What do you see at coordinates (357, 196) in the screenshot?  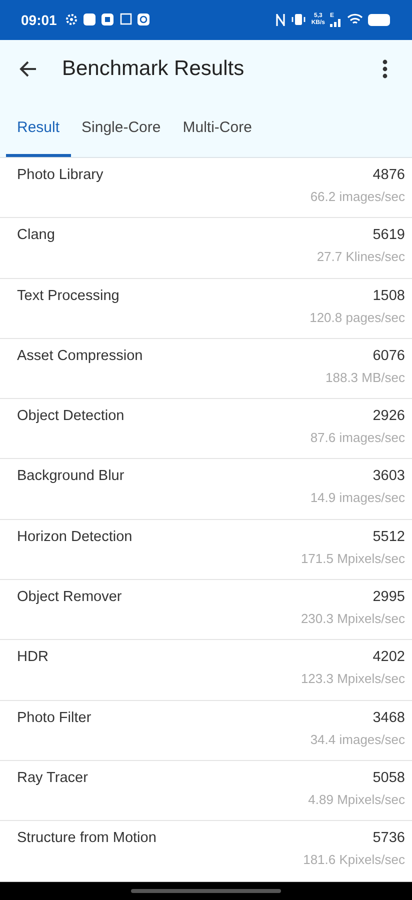 I see `benchmark-rate: 66.2 images/sec` at bounding box center [357, 196].